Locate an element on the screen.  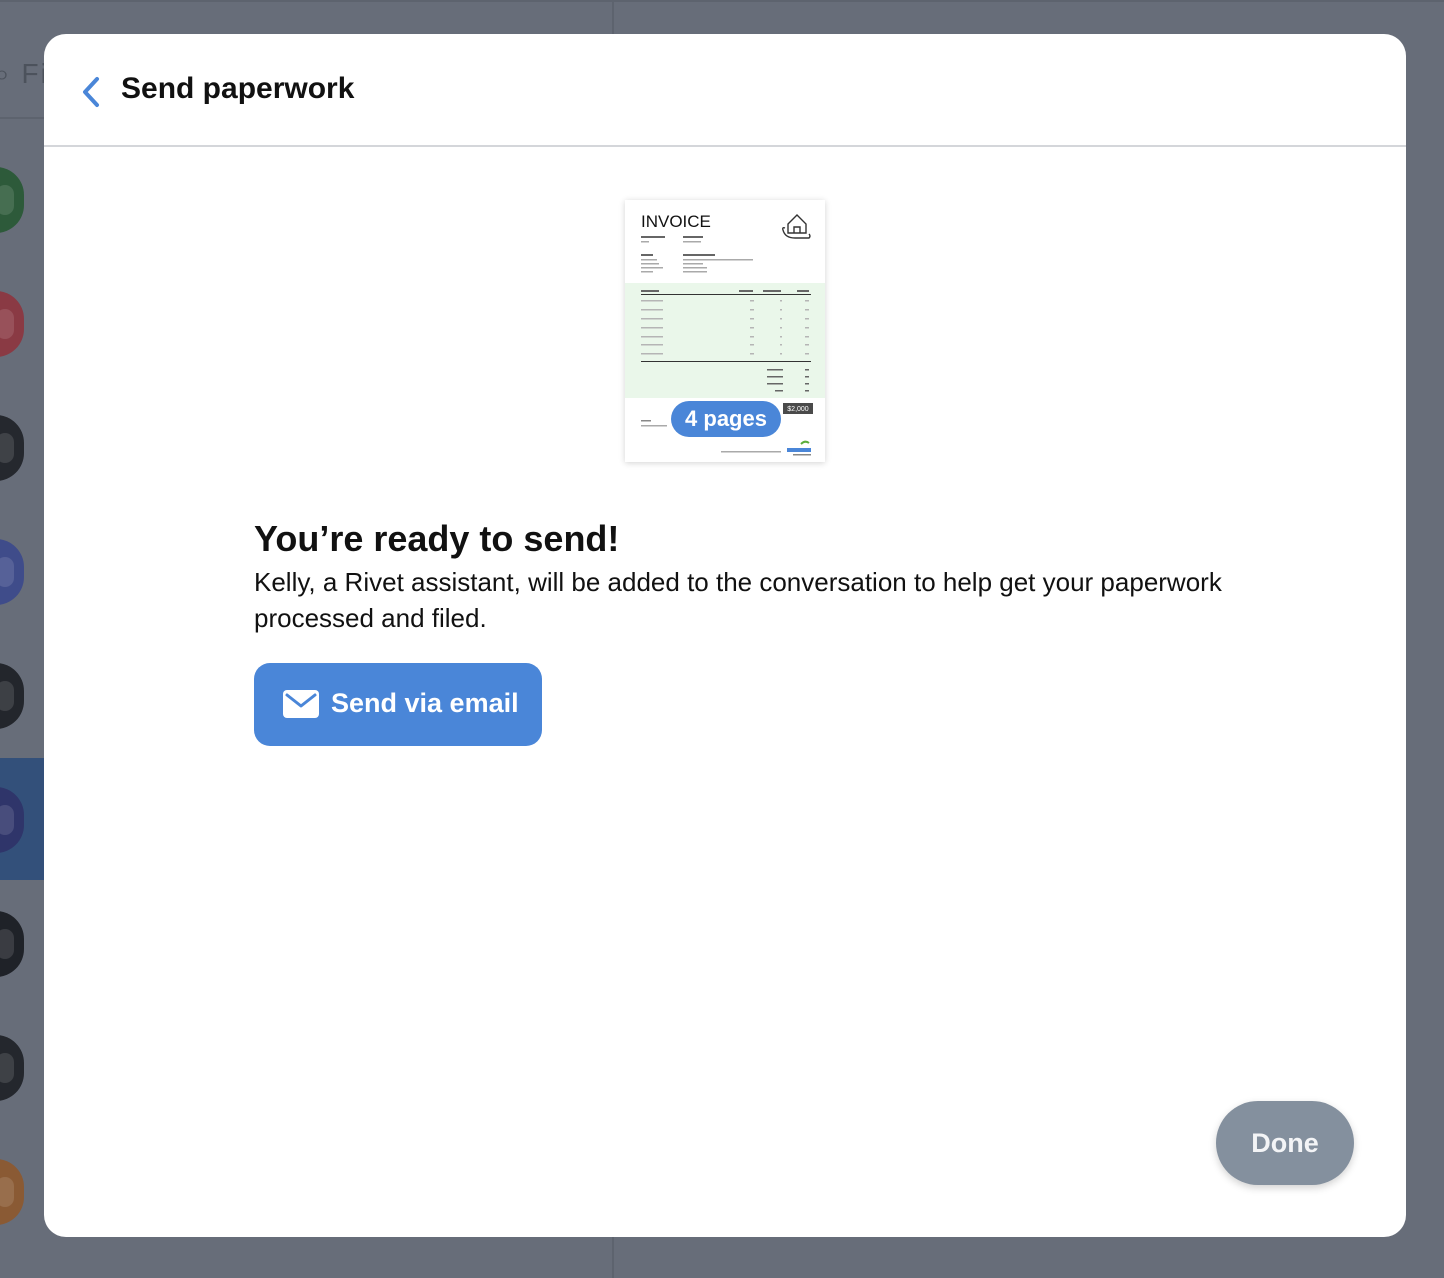
back-button is located at coordinates (91, 92).